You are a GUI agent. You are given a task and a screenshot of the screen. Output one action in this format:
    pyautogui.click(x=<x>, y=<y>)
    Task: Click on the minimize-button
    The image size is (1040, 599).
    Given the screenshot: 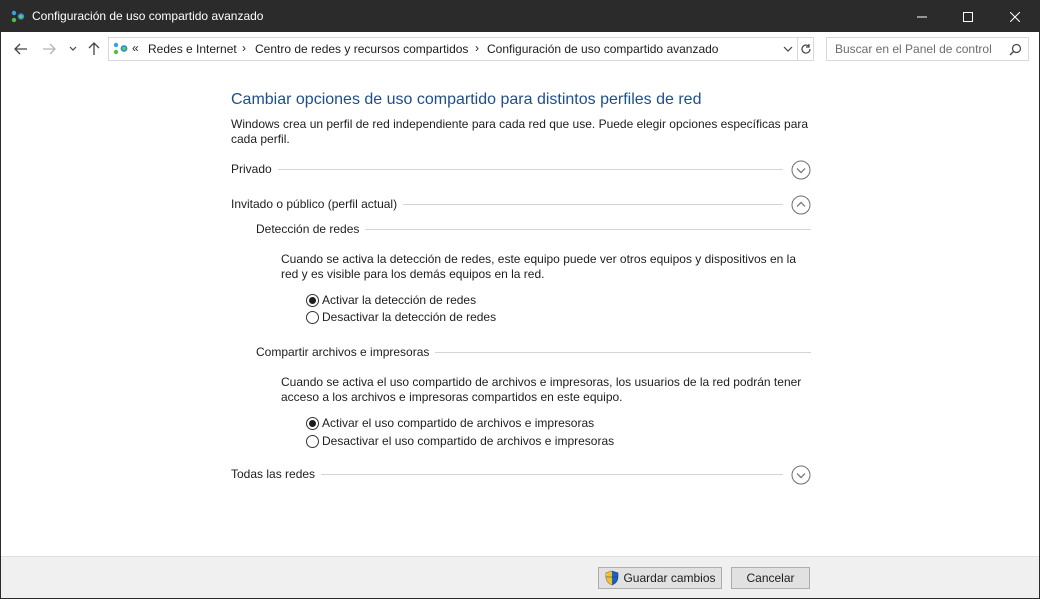 What is the action you would take?
    pyautogui.click(x=922, y=16)
    